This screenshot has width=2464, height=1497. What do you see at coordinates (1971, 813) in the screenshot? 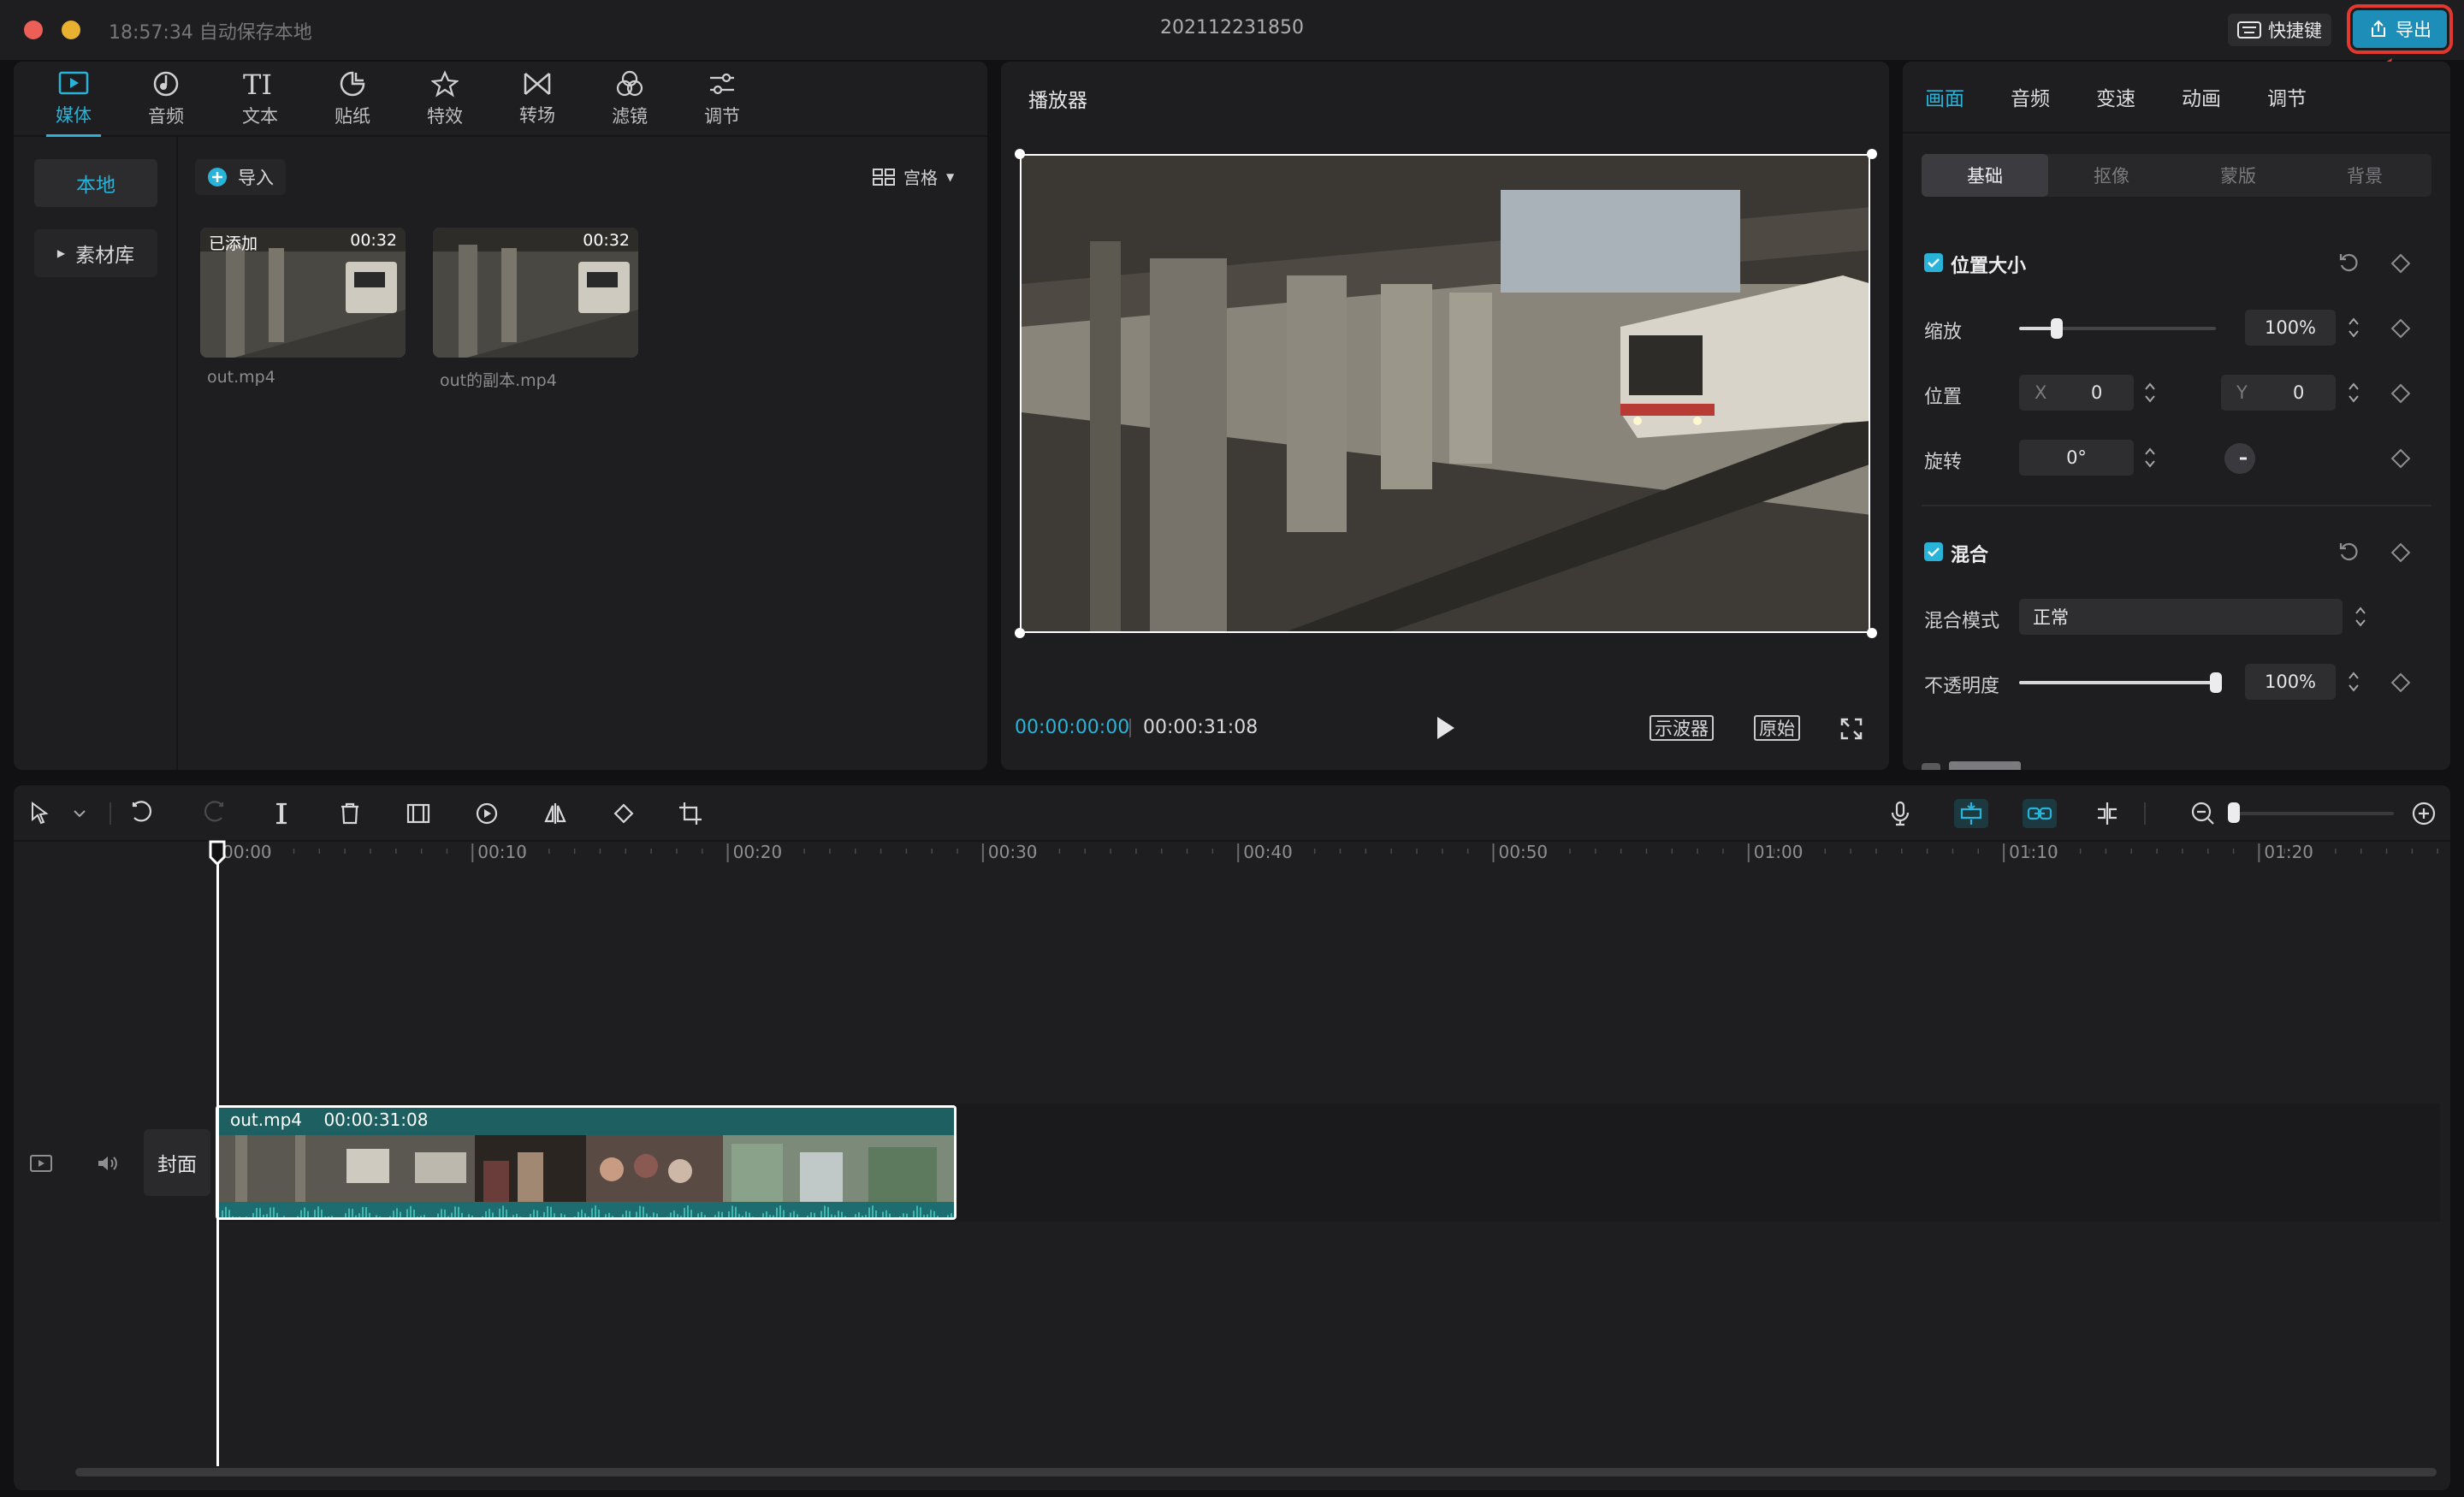
I see `main-track-magnet-button` at bounding box center [1971, 813].